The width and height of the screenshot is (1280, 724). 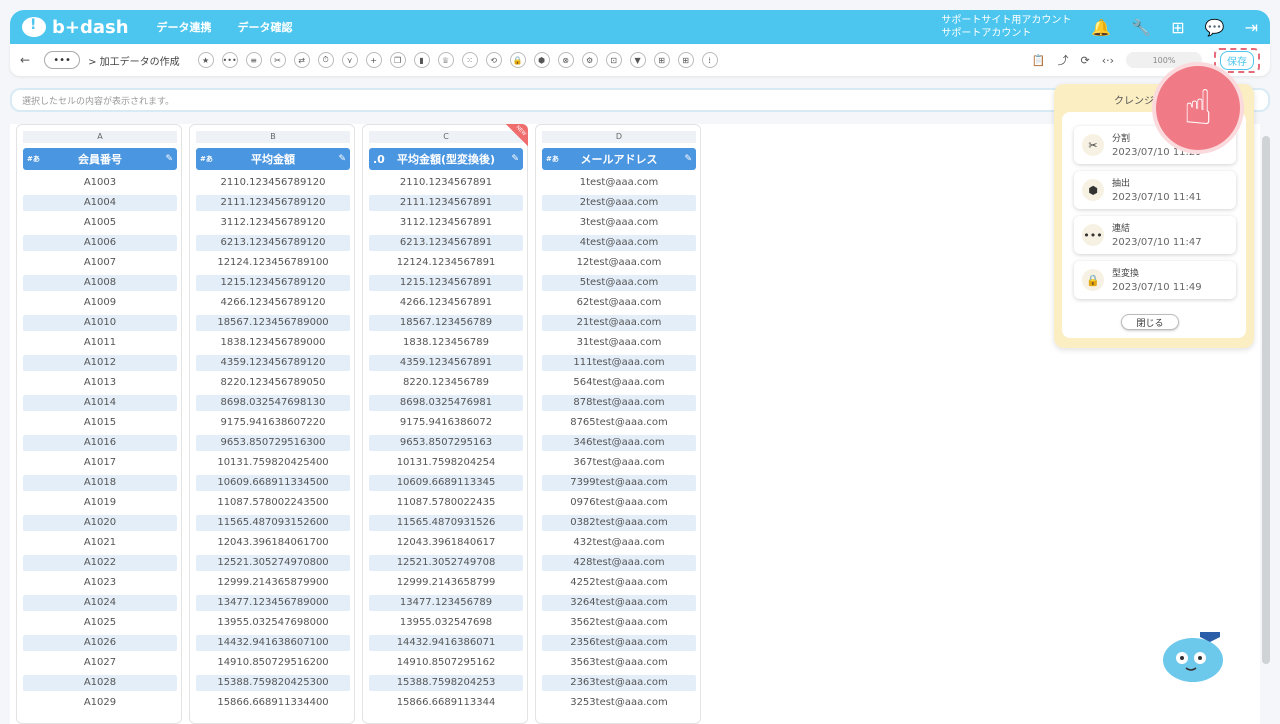 What do you see at coordinates (75, 27) in the screenshot?
I see `app-logo: b+dash` at bounding box center [75, 27].